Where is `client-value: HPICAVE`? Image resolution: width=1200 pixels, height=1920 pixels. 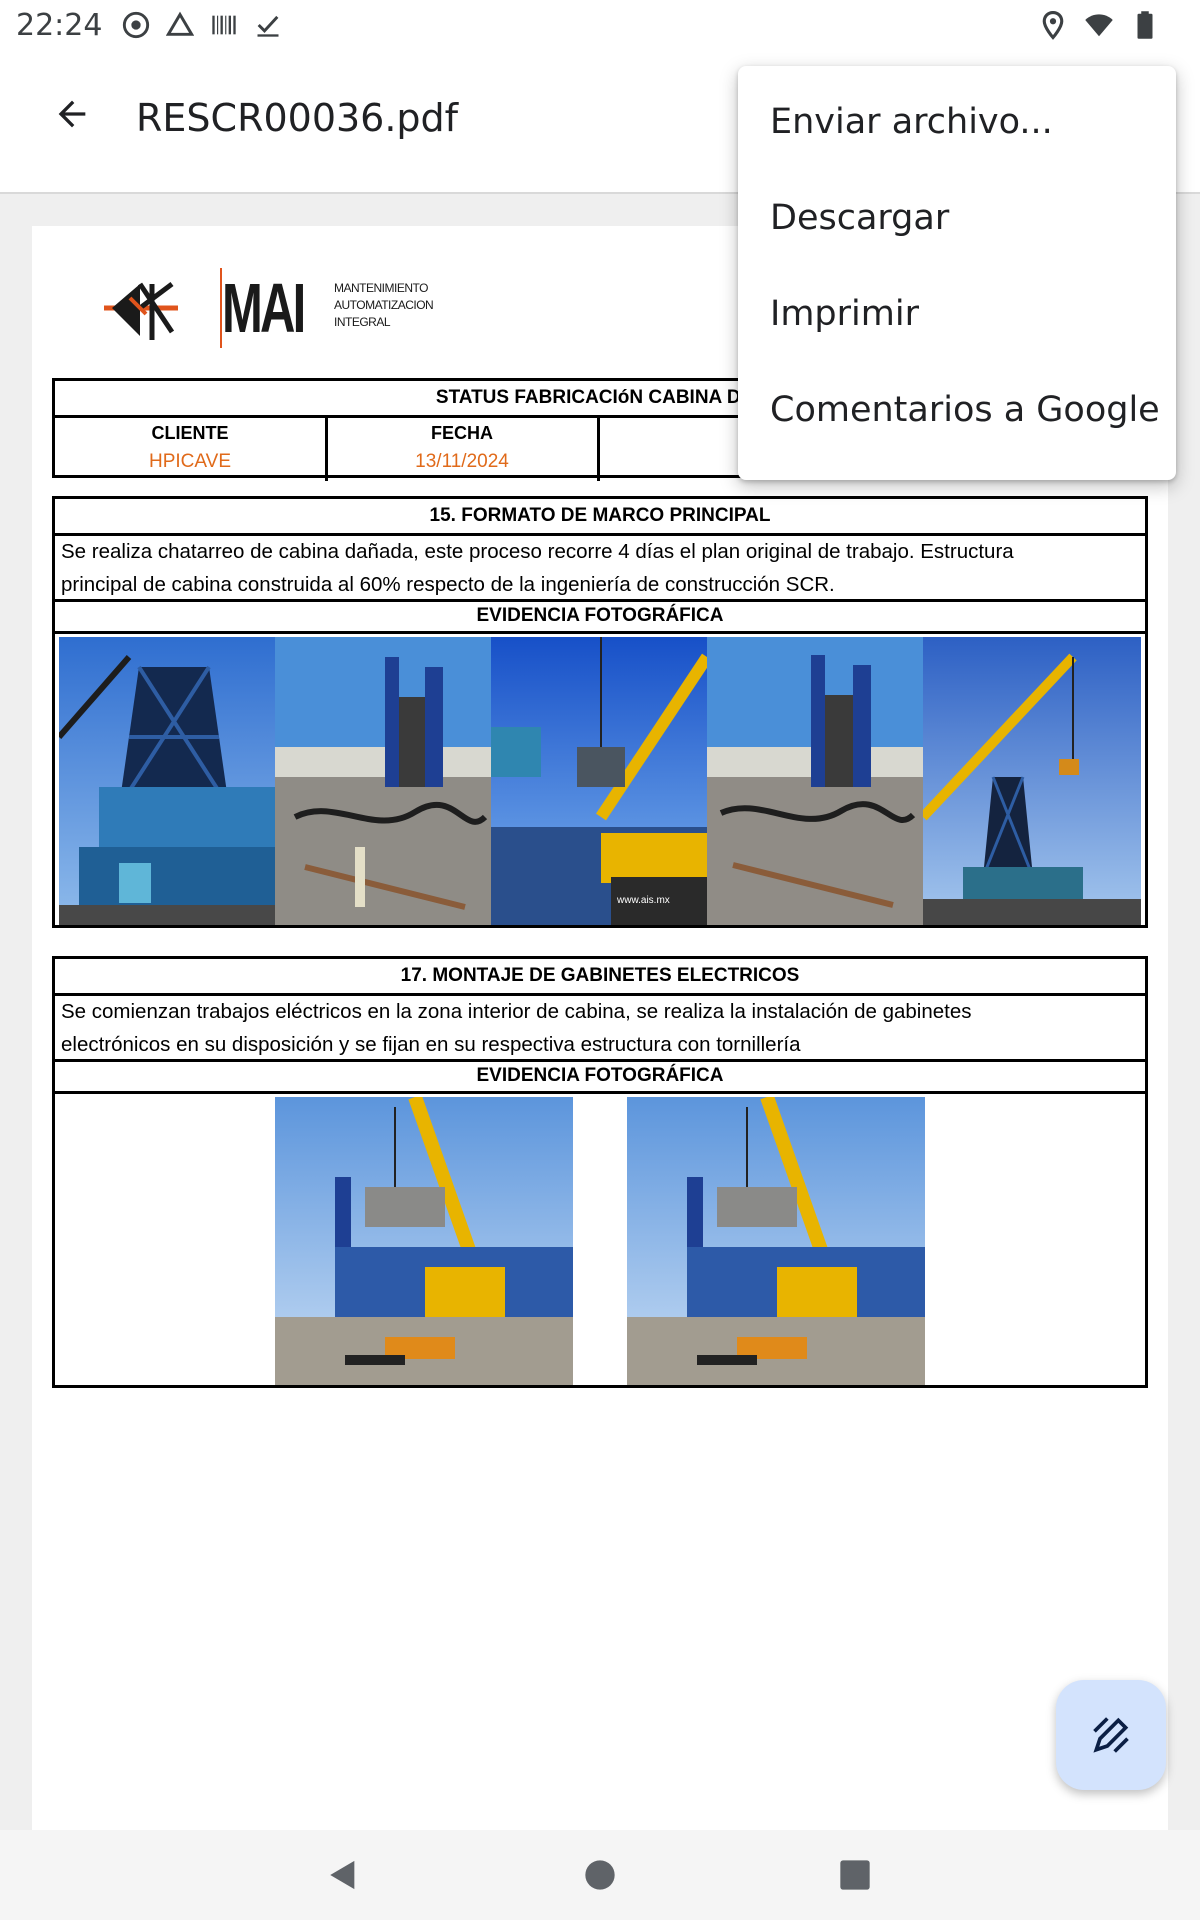 client-value: HPICAVE is located at coordinates (189, 461).